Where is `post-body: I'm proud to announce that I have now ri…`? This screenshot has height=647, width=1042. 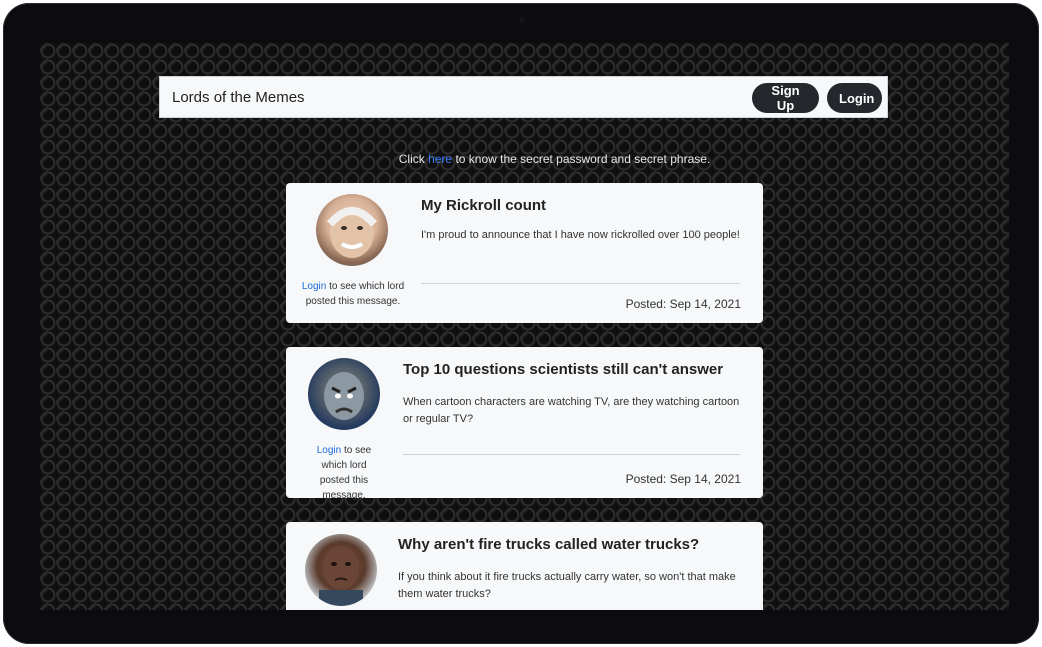
post-body: I'm proud to announce that I have now ri… is located at coordinates (580, 235).